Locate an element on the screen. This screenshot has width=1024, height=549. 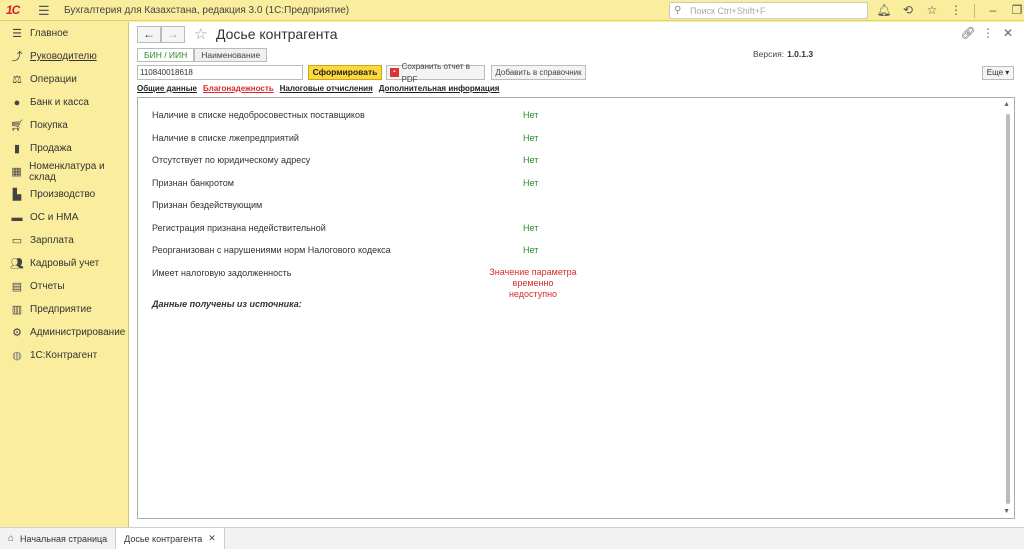
favorite-star-icon: ☆ is located at coordinates (200, 34).